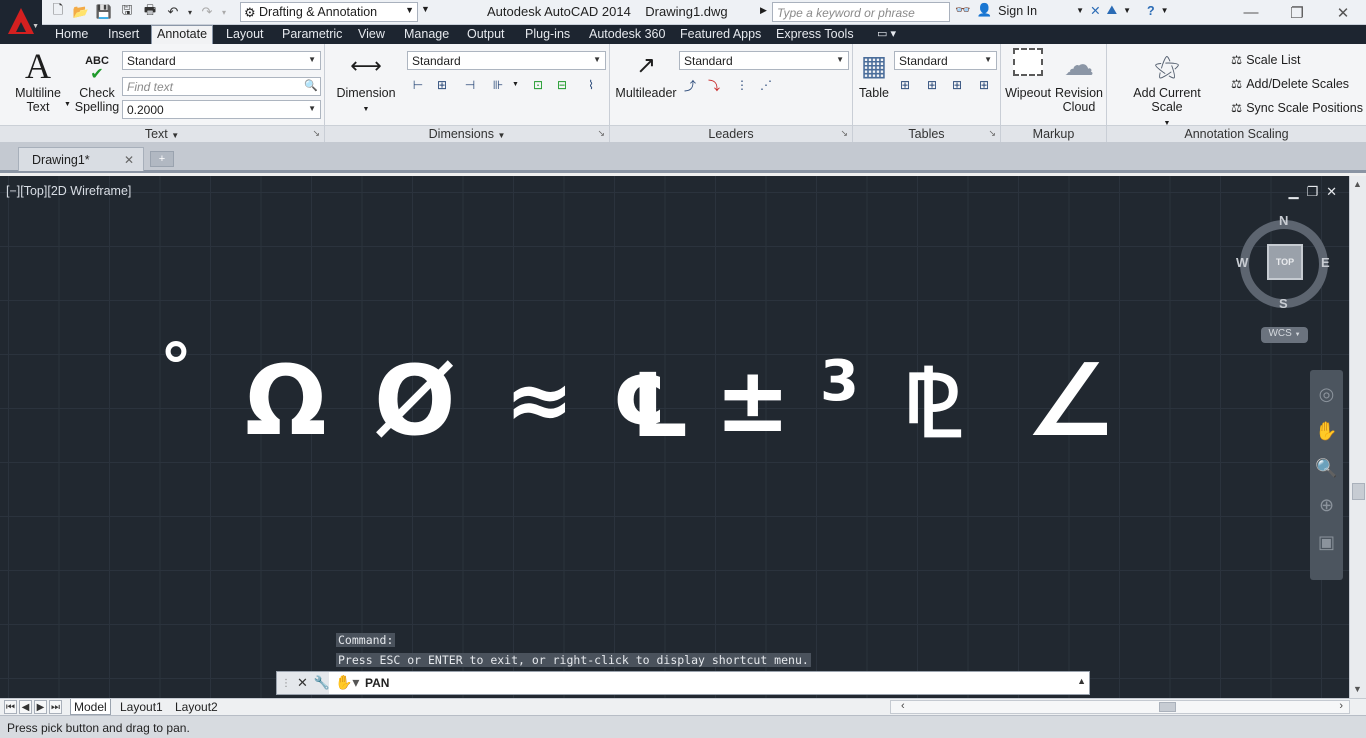  Describe the element at coordinates (932, 85) in the screenshot. I see `link-data-icon: ⊞` at that location.